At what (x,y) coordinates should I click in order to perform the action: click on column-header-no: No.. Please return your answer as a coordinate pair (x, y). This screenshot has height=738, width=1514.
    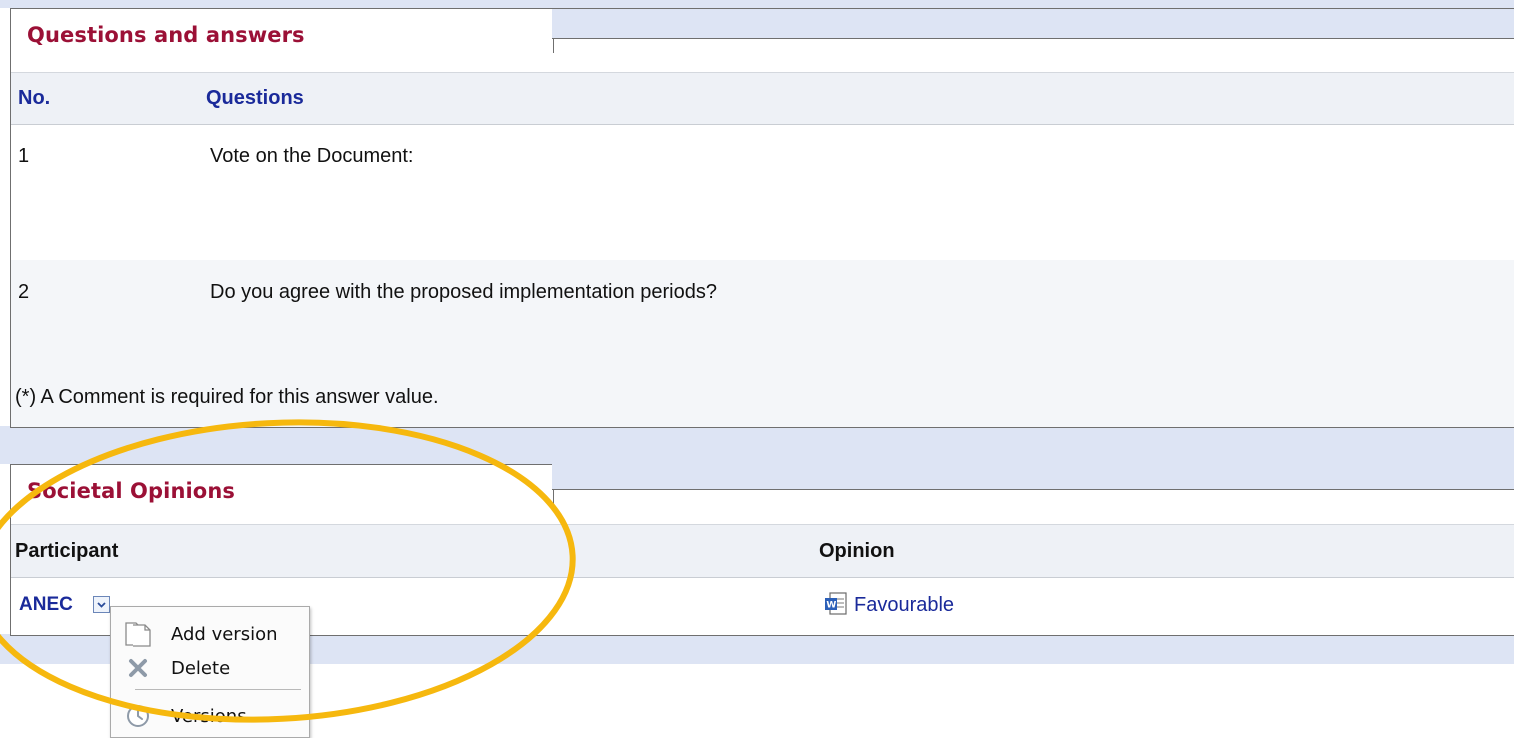
    Looking at the image, I should click on (34, 98).